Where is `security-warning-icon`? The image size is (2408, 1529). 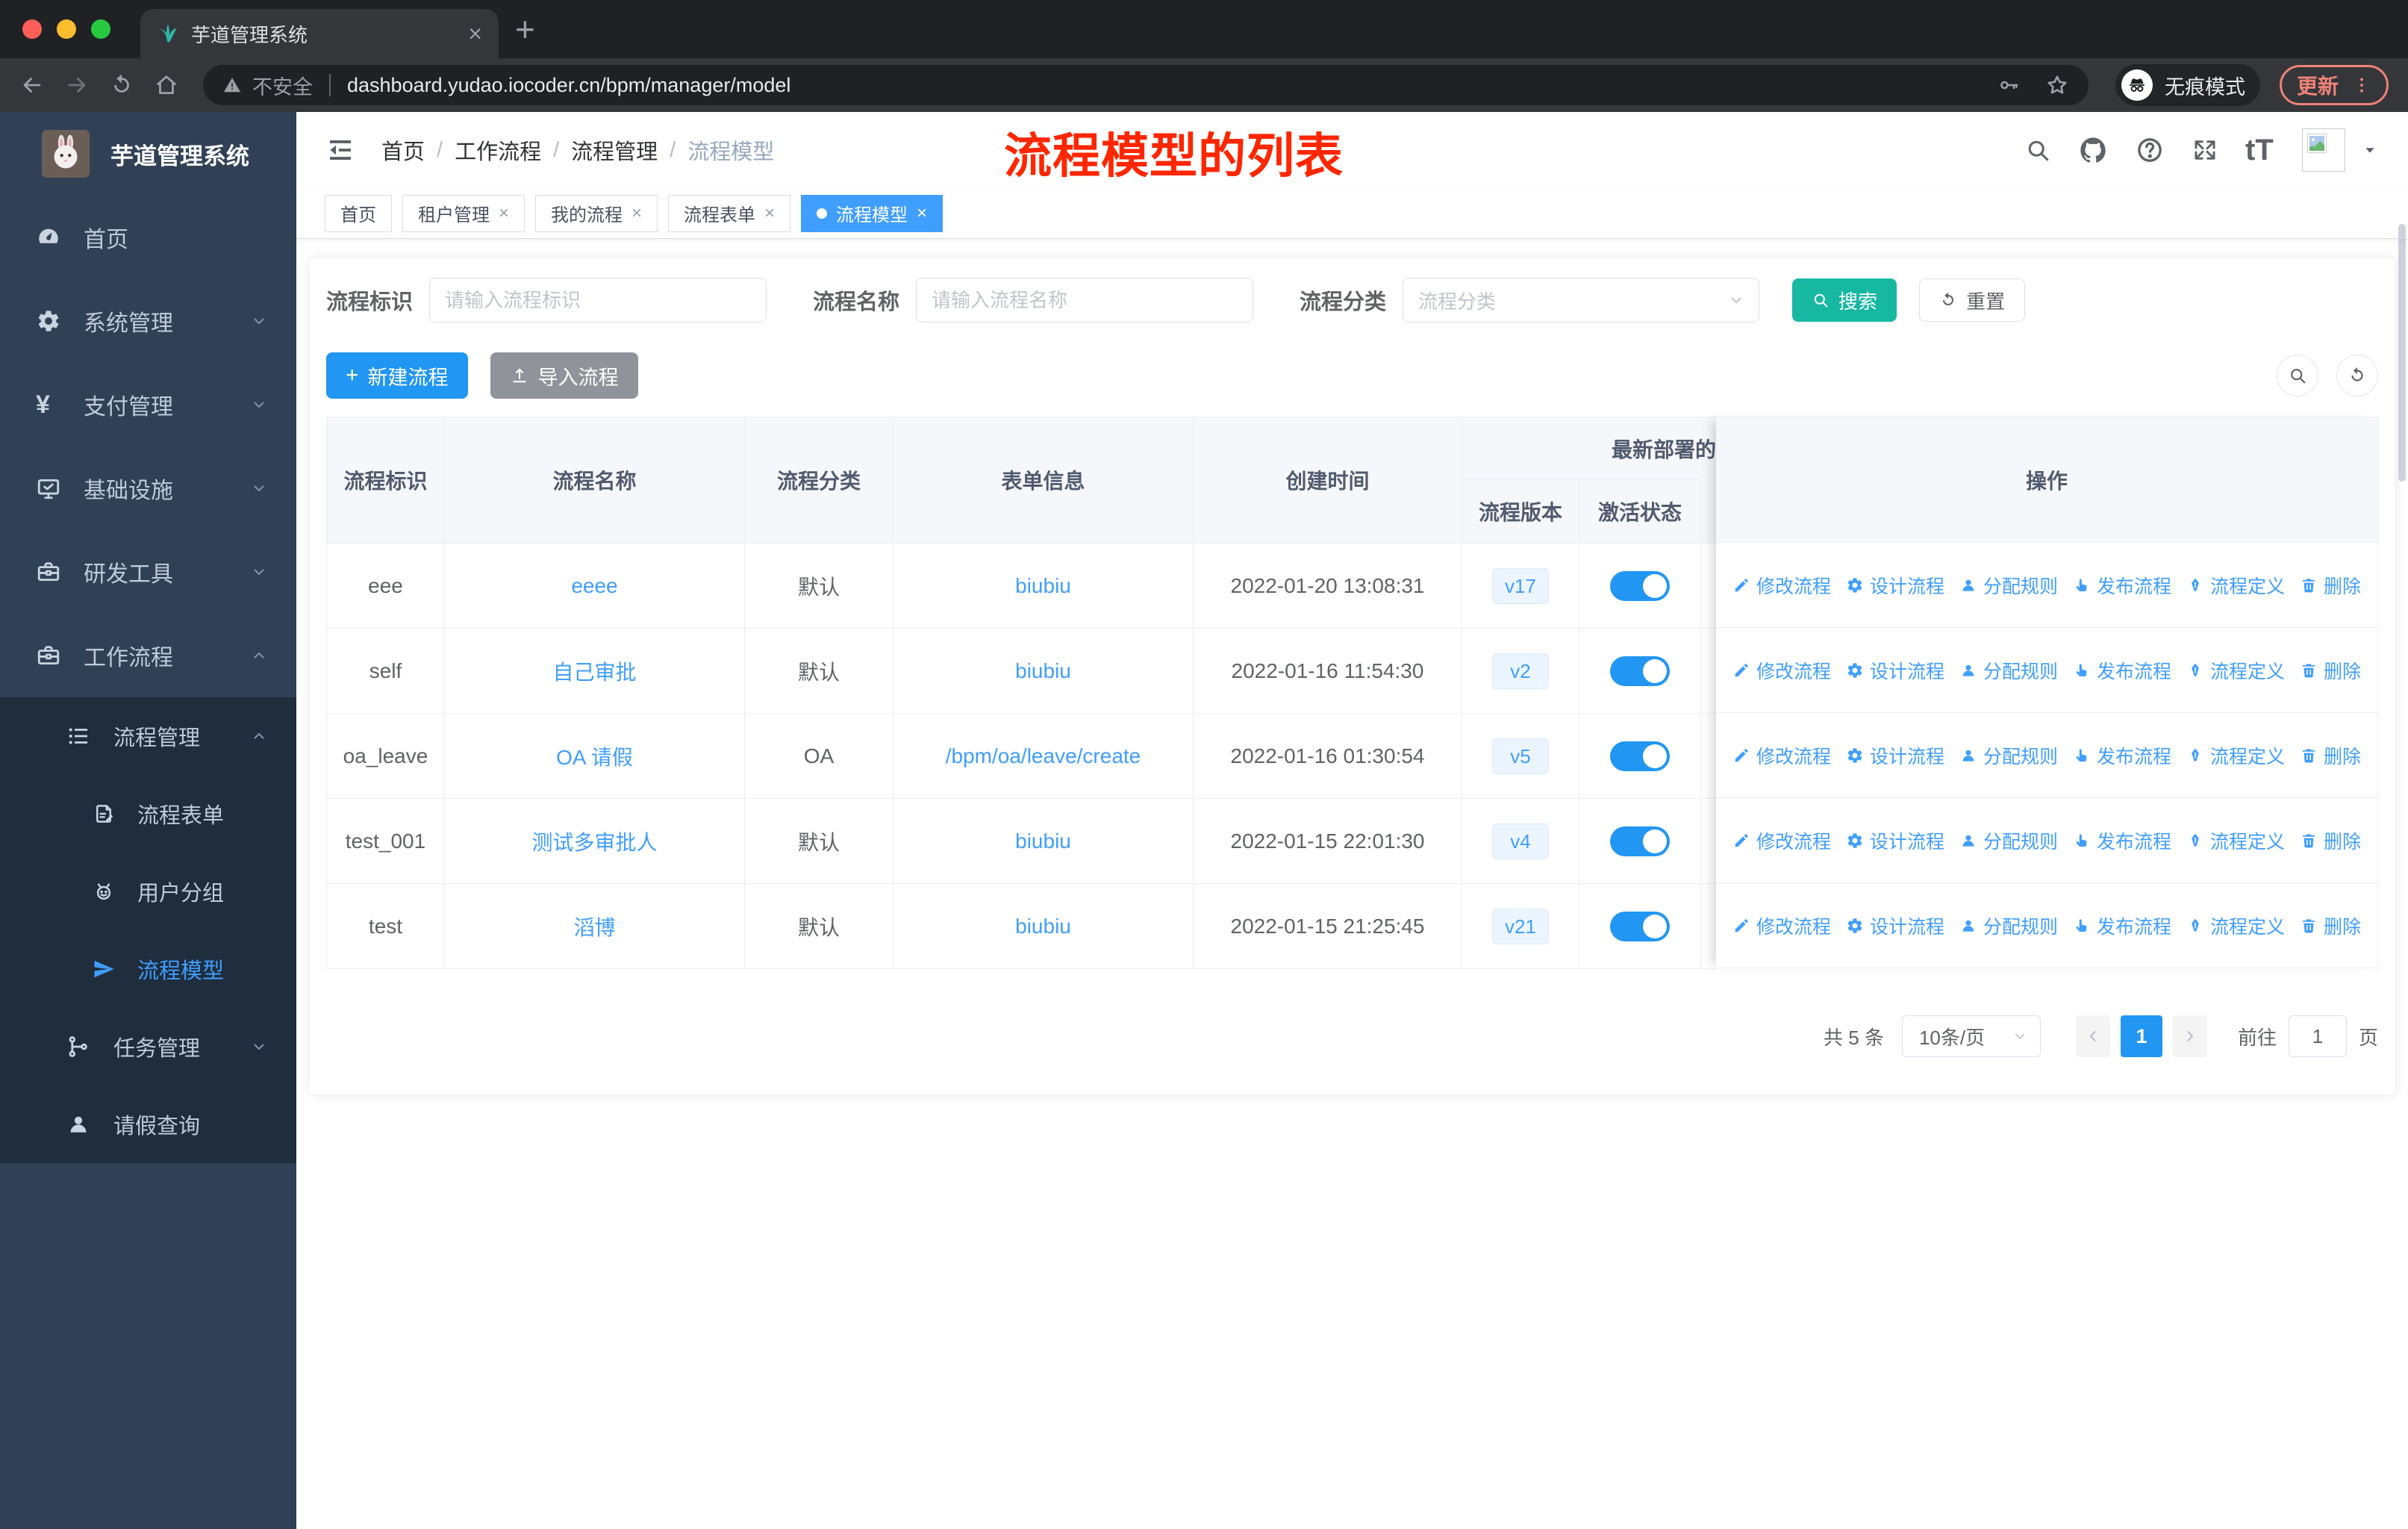
security-warning-icon is located at coordinates (232, 85).